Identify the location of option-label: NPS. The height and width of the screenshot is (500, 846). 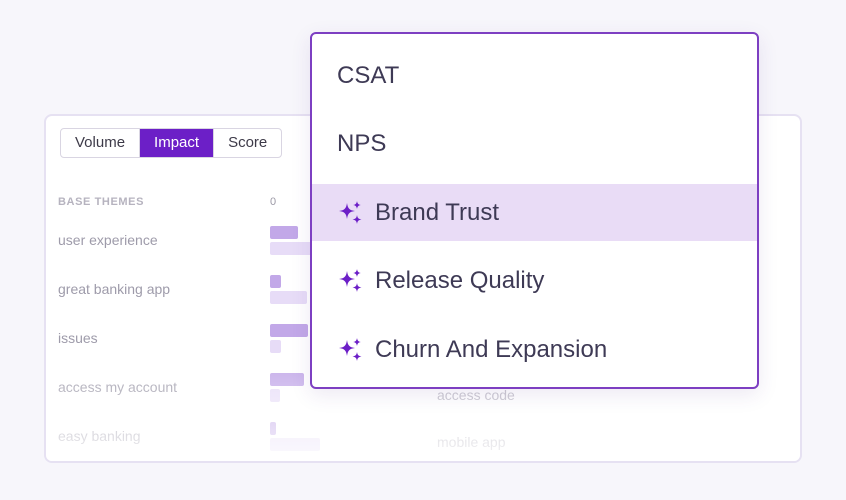
(362, 143).